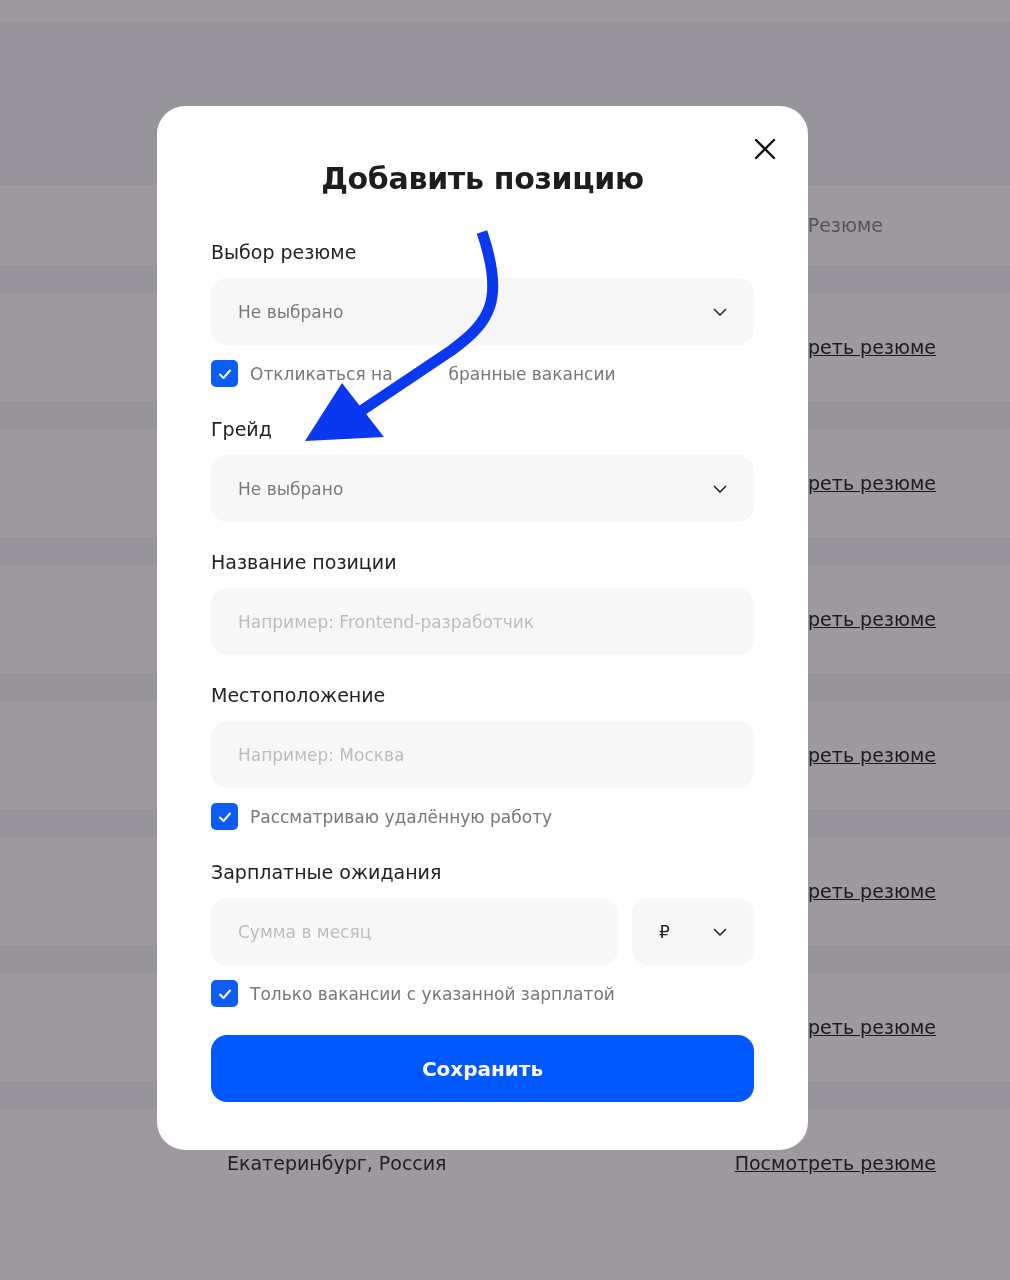 This screenshot has width=1010, height=1280. I want to click on checkbox-label: Откликаться на, so click(321, 373).